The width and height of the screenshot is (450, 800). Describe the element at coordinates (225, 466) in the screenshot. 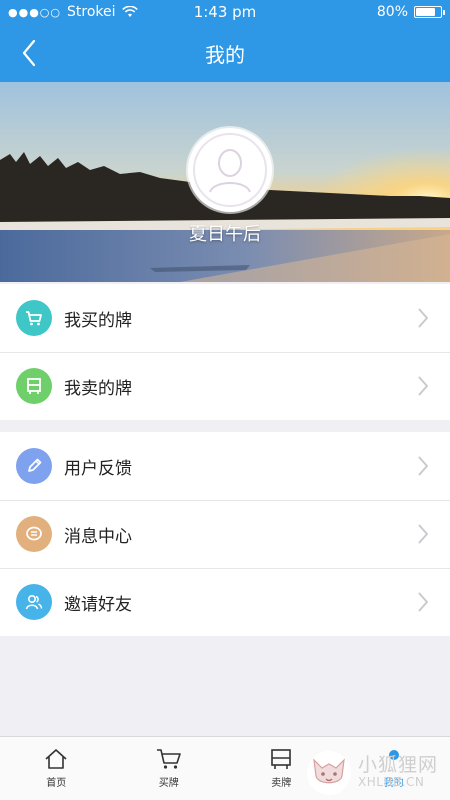

I see `menu-item-feedback: 用户反馈` at that location.